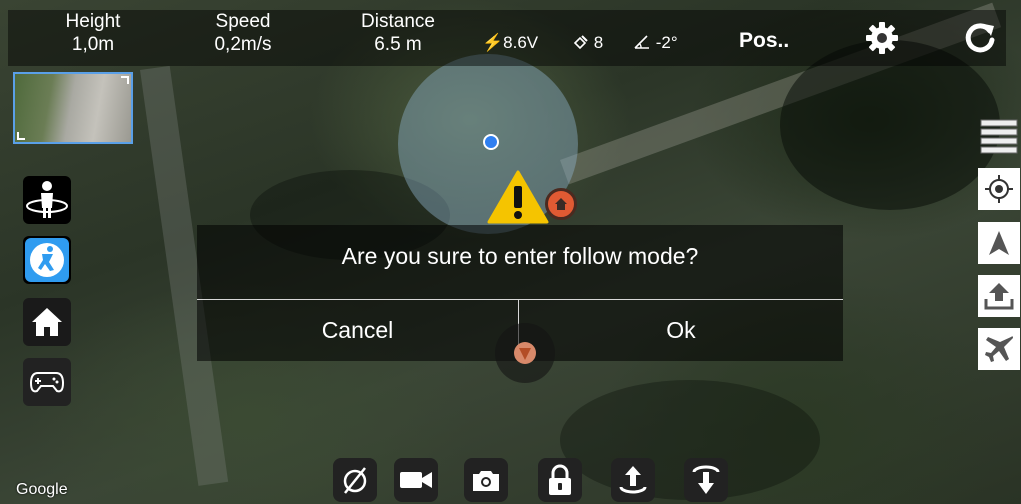 This screenshot has width=1021, height=504. Describe the element at coordinates (73, 108) in the screenshot. I see `camera-preview-thumbnail` at that location.